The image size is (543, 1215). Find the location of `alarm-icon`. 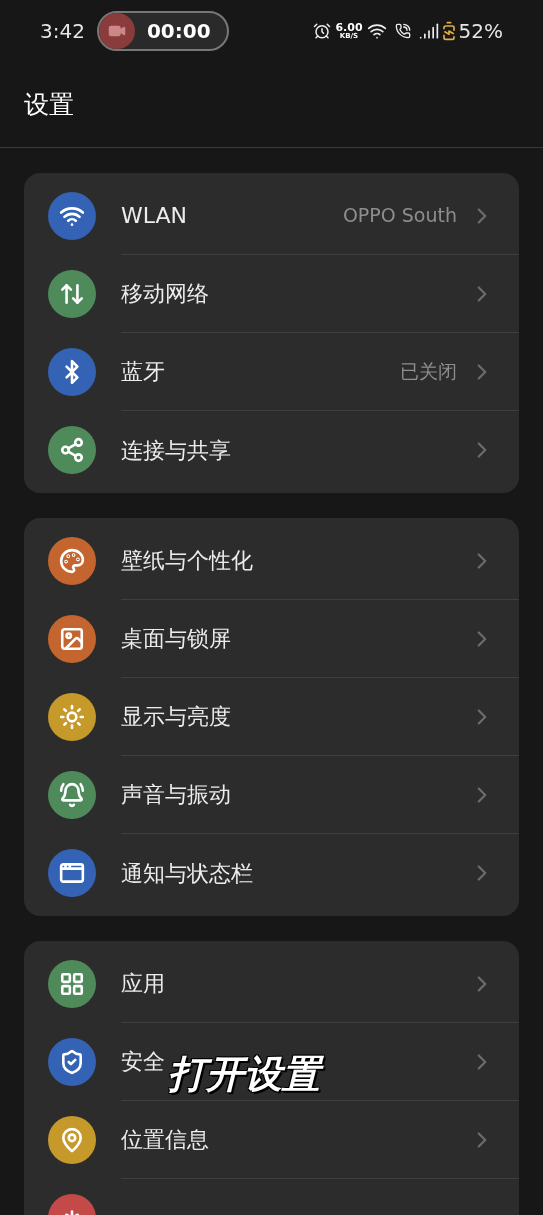

alarm-icon is located at coordinates (322, 31).